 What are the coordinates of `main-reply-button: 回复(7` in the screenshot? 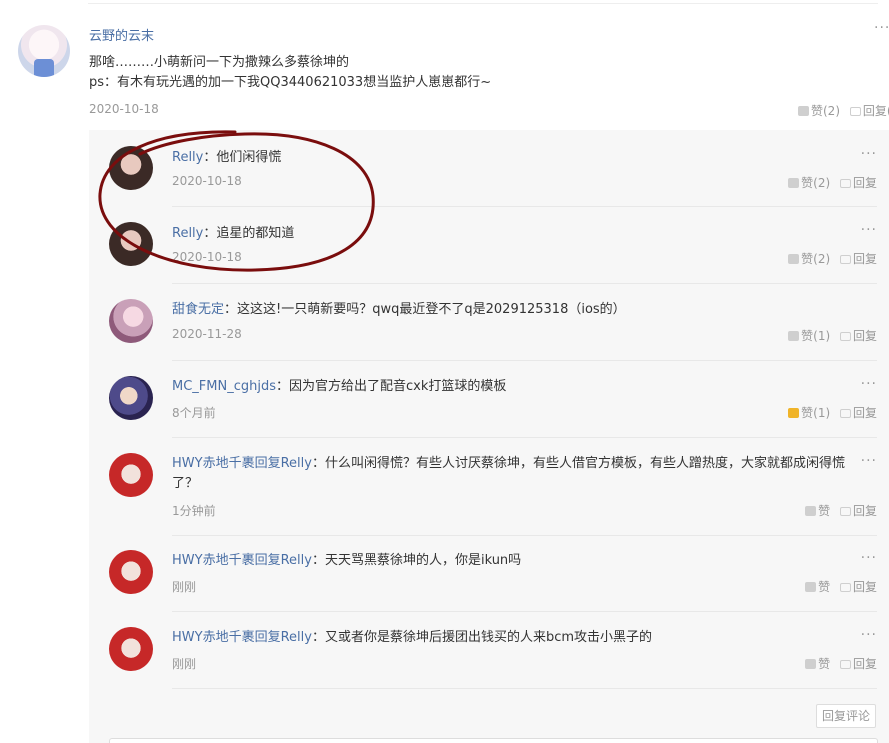 It's located at (869, 110).